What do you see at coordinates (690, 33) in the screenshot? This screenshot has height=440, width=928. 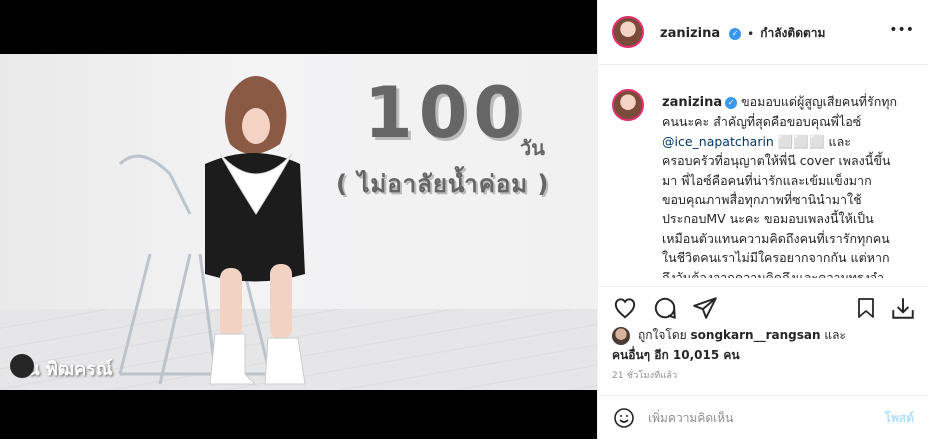 I see `header-username: zanizina` at bounding box center [690, 33].